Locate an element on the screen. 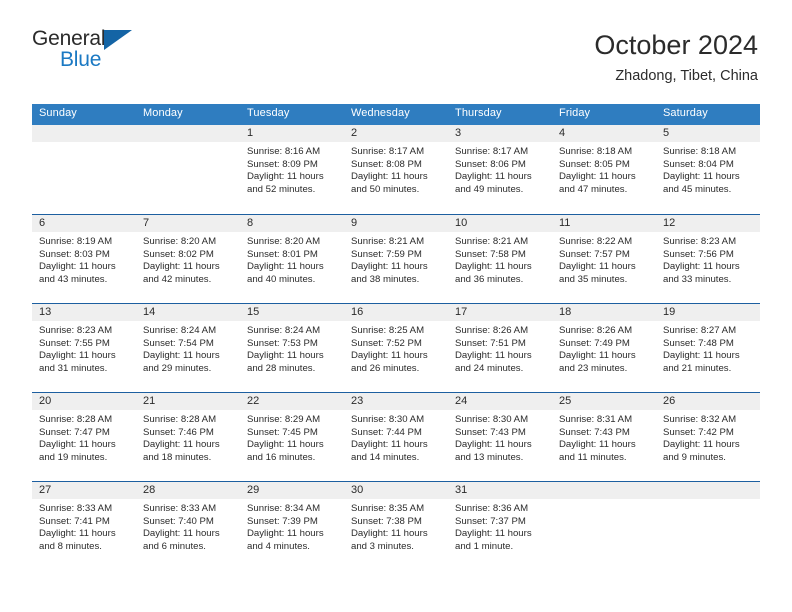  day-detail-line: and 47 minutes. is located at coordinates (593, 189).